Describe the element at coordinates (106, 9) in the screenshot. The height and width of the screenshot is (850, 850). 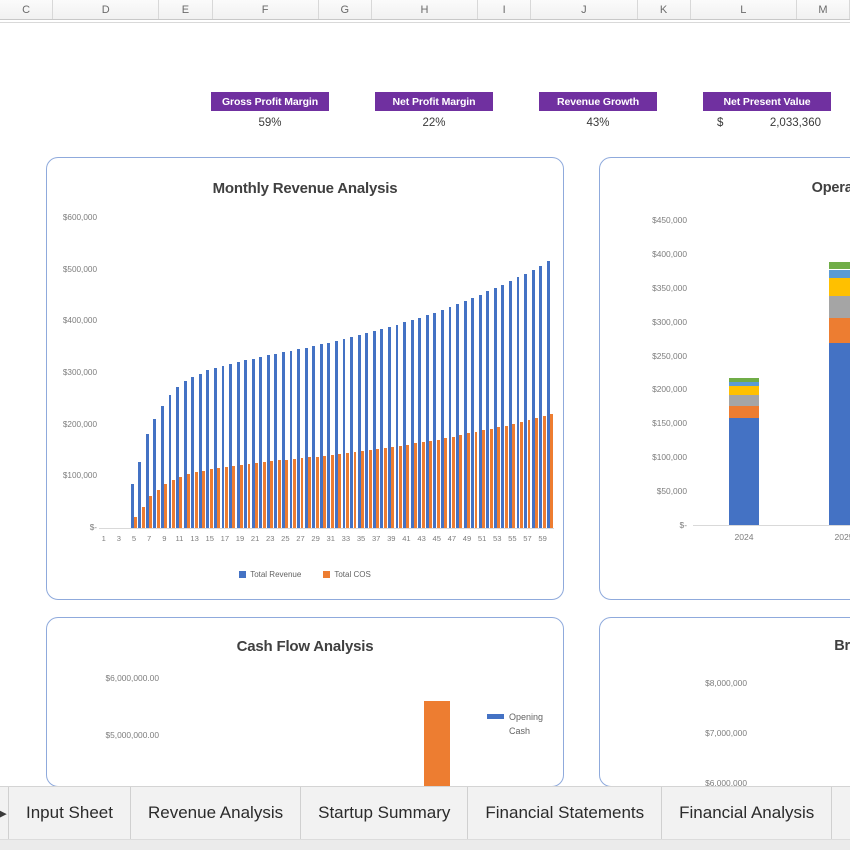
I see `column-header-d: D` at that location.